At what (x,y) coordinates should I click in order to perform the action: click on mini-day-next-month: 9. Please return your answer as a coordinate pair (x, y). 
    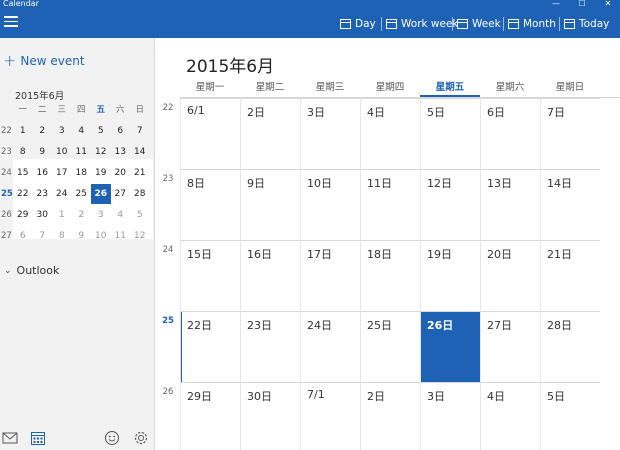
    Looking at the image, I should click on (82, 236).